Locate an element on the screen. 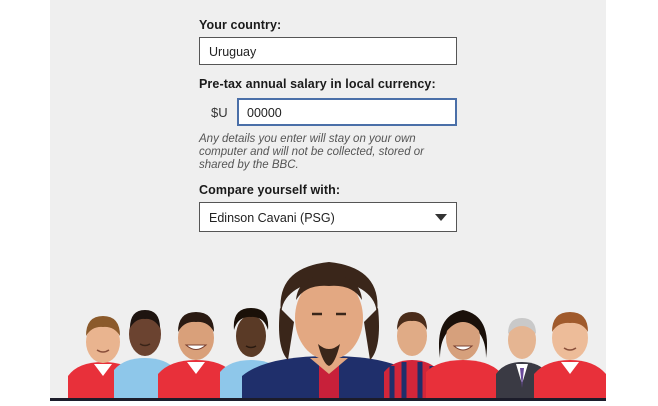 The image size is (658, 406). compare-select-value: Edinson Cavani (PSG) is located at coordinates (272, 218).